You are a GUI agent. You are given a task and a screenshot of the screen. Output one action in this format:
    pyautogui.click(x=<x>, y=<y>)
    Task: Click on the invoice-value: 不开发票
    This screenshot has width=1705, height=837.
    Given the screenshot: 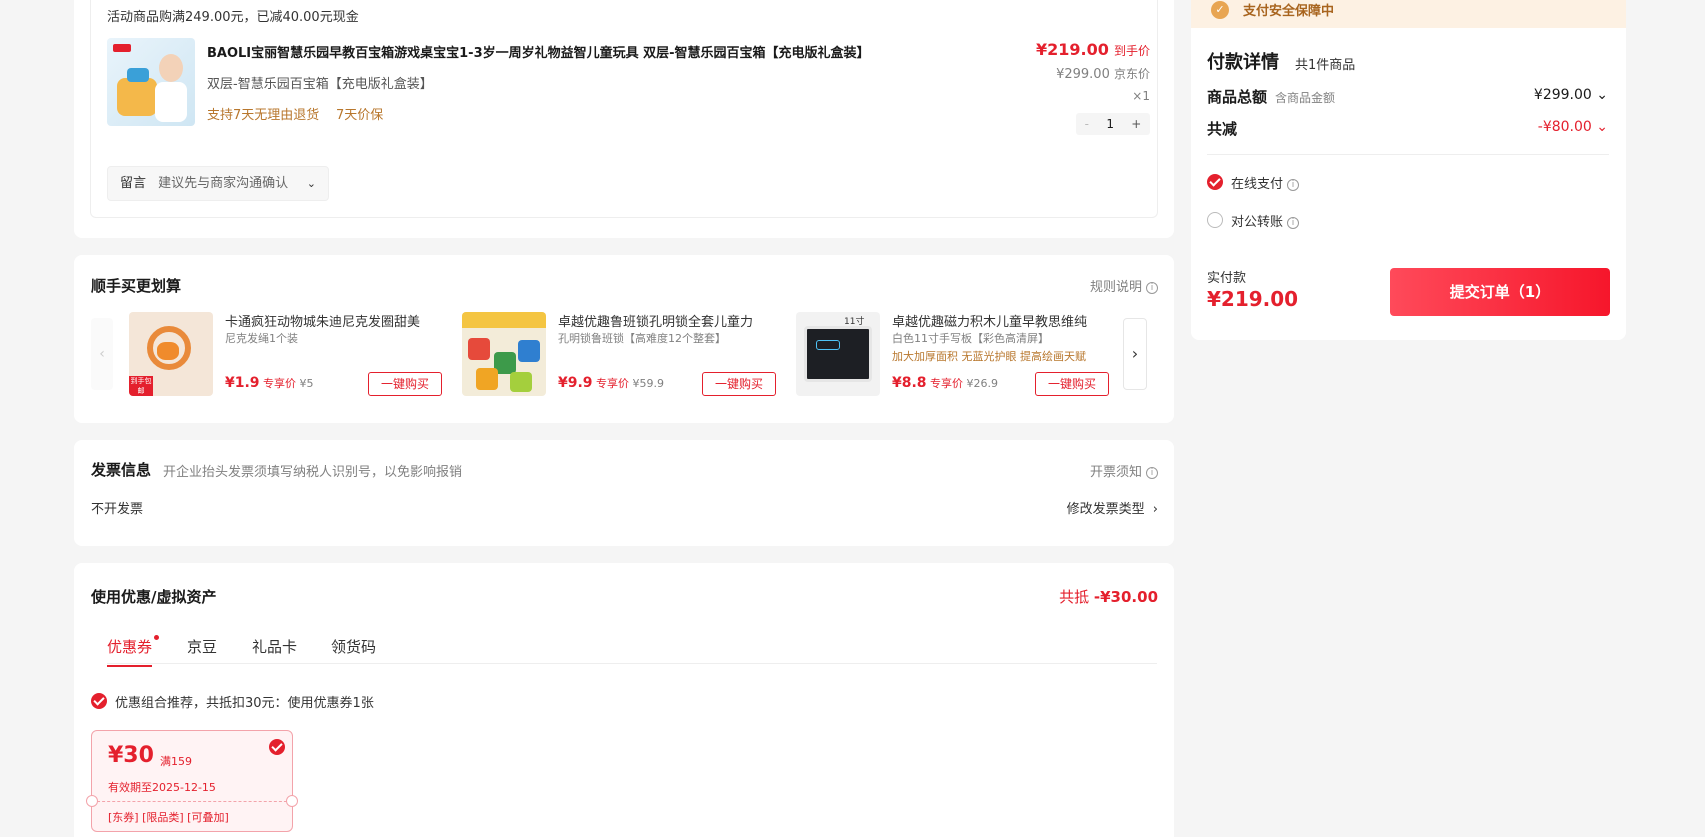 What is the action you would take?
    pyautogui.click(x=117, y=509)
    